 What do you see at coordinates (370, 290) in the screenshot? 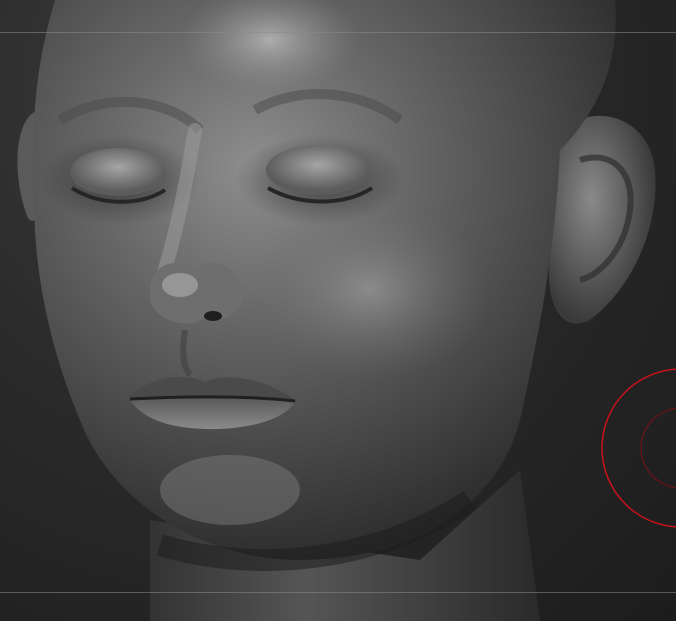
I see `cheek-highlight` at bounding box center [370, 290].